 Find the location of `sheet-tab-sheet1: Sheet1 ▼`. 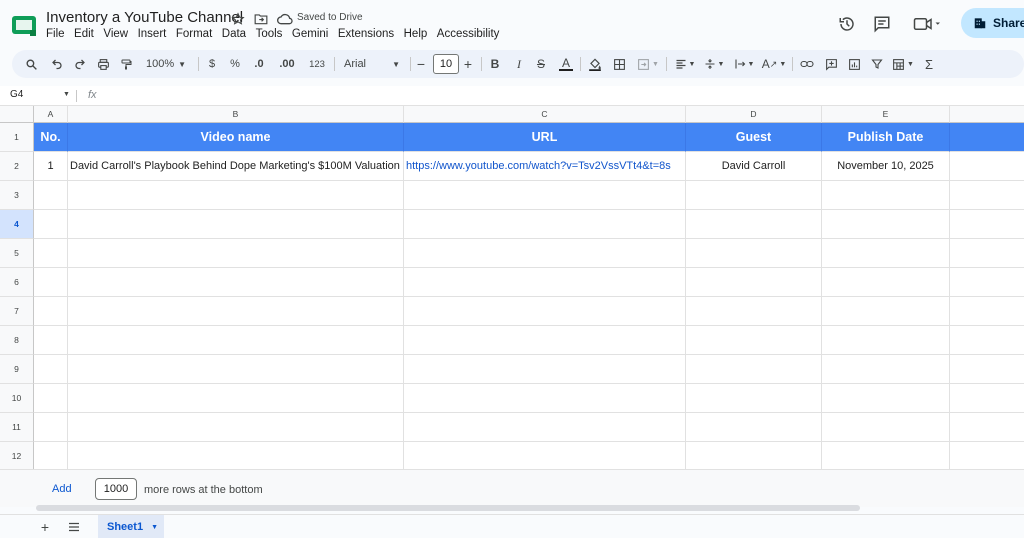

sheet-tab-sheet1: Sheet1 ▼ is located at coordinates (131, 526).